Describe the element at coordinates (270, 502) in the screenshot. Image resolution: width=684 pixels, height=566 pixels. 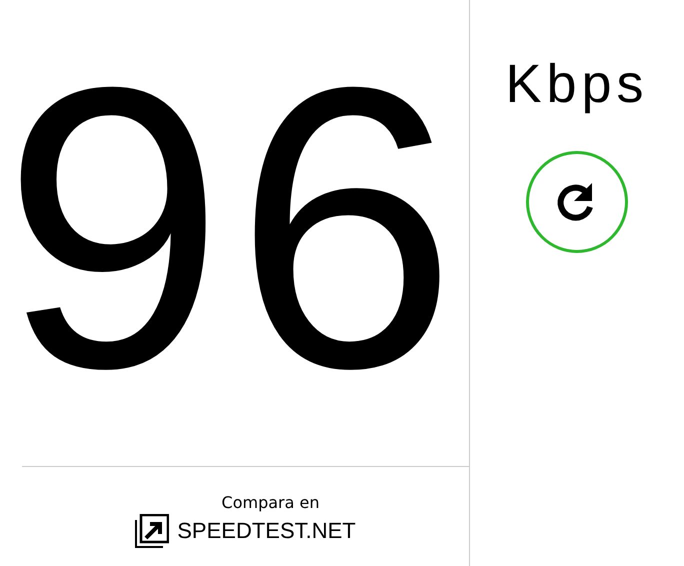
I see `compare-label: Compara en` at that location.